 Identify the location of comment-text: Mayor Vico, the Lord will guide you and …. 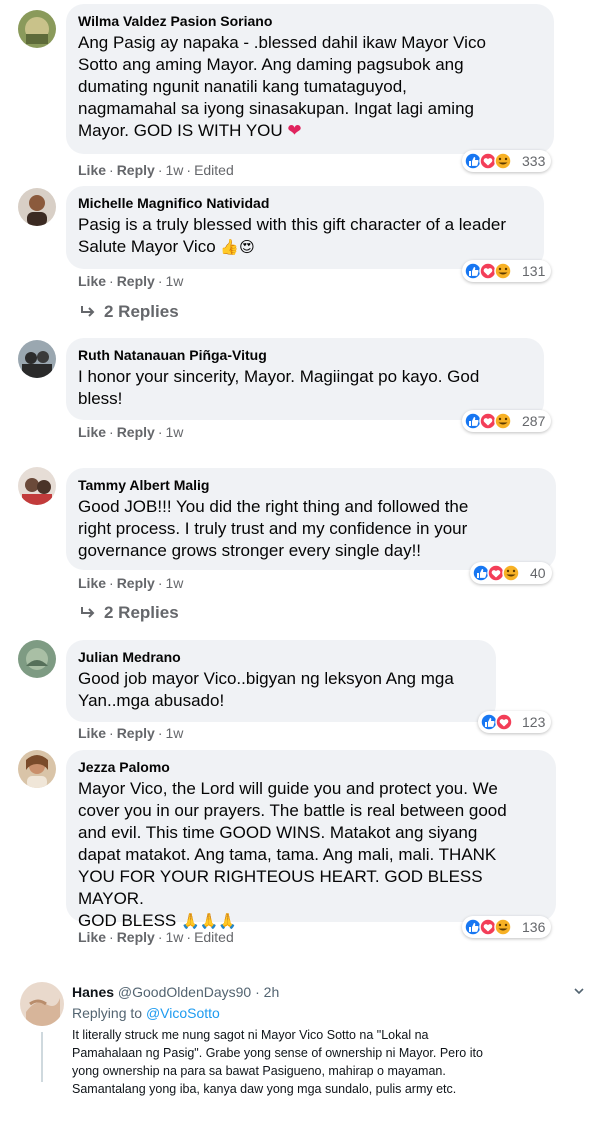
(292, 854).